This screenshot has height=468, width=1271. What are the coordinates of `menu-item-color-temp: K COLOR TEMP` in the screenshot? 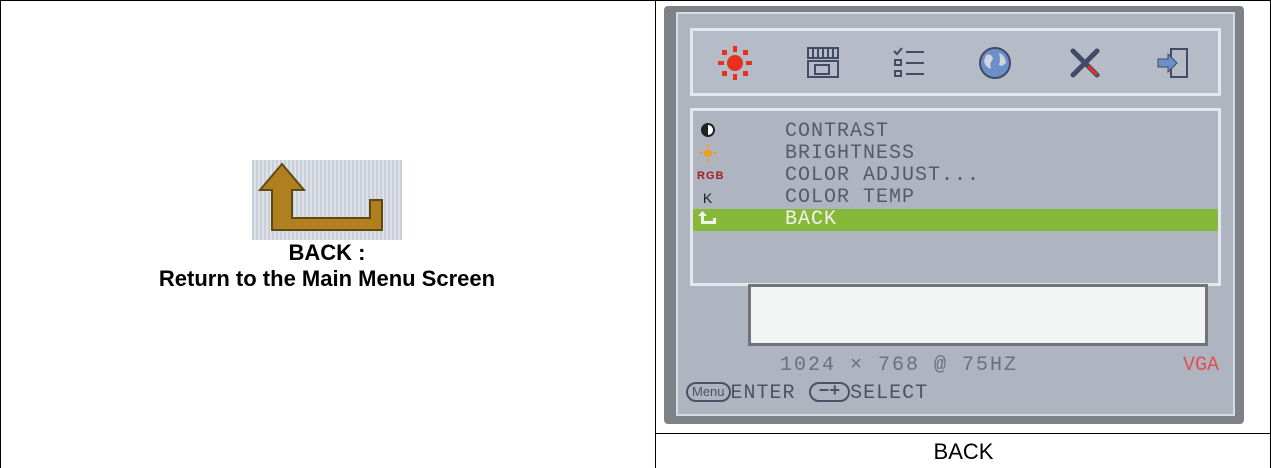 It's located at (955, 198).